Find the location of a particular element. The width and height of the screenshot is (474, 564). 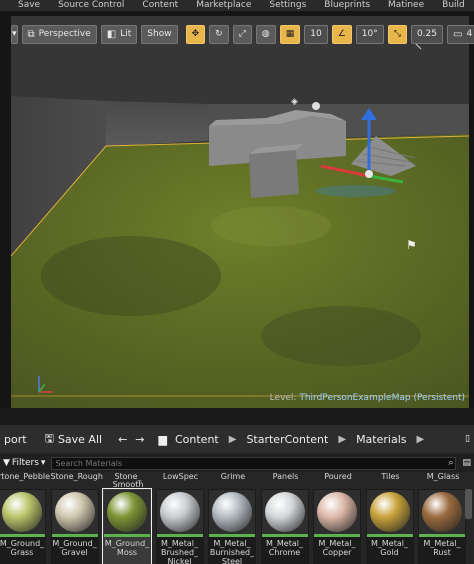

show-label: Show is located at coordinates (159, 34).